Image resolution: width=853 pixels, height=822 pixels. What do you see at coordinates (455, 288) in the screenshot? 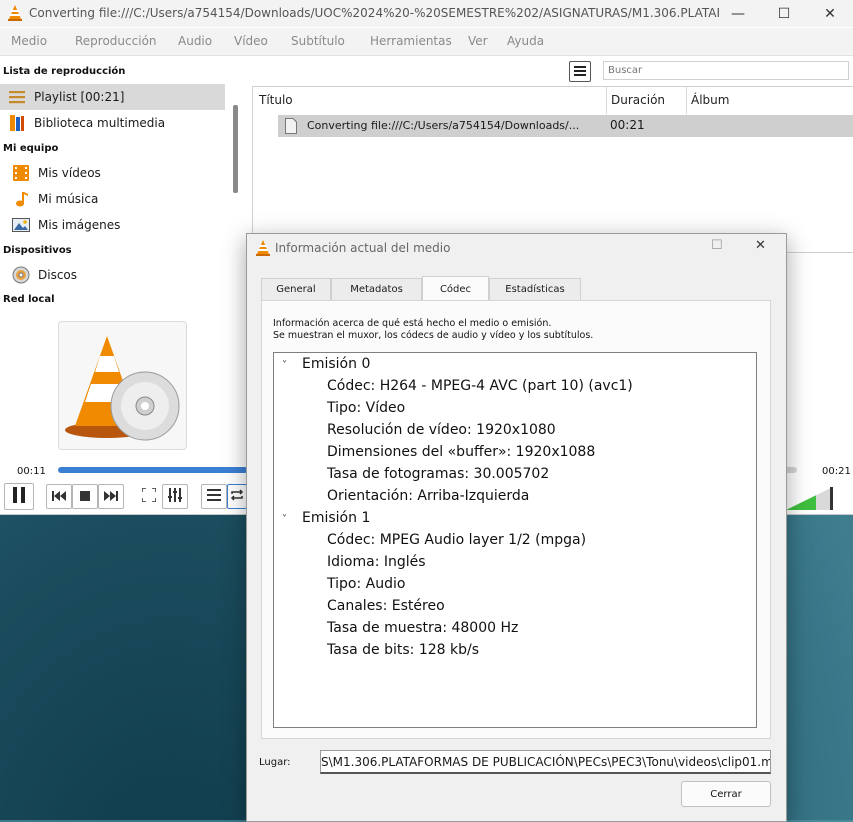
I see `tab-codec: Códec` at bounding box center [455, 288].